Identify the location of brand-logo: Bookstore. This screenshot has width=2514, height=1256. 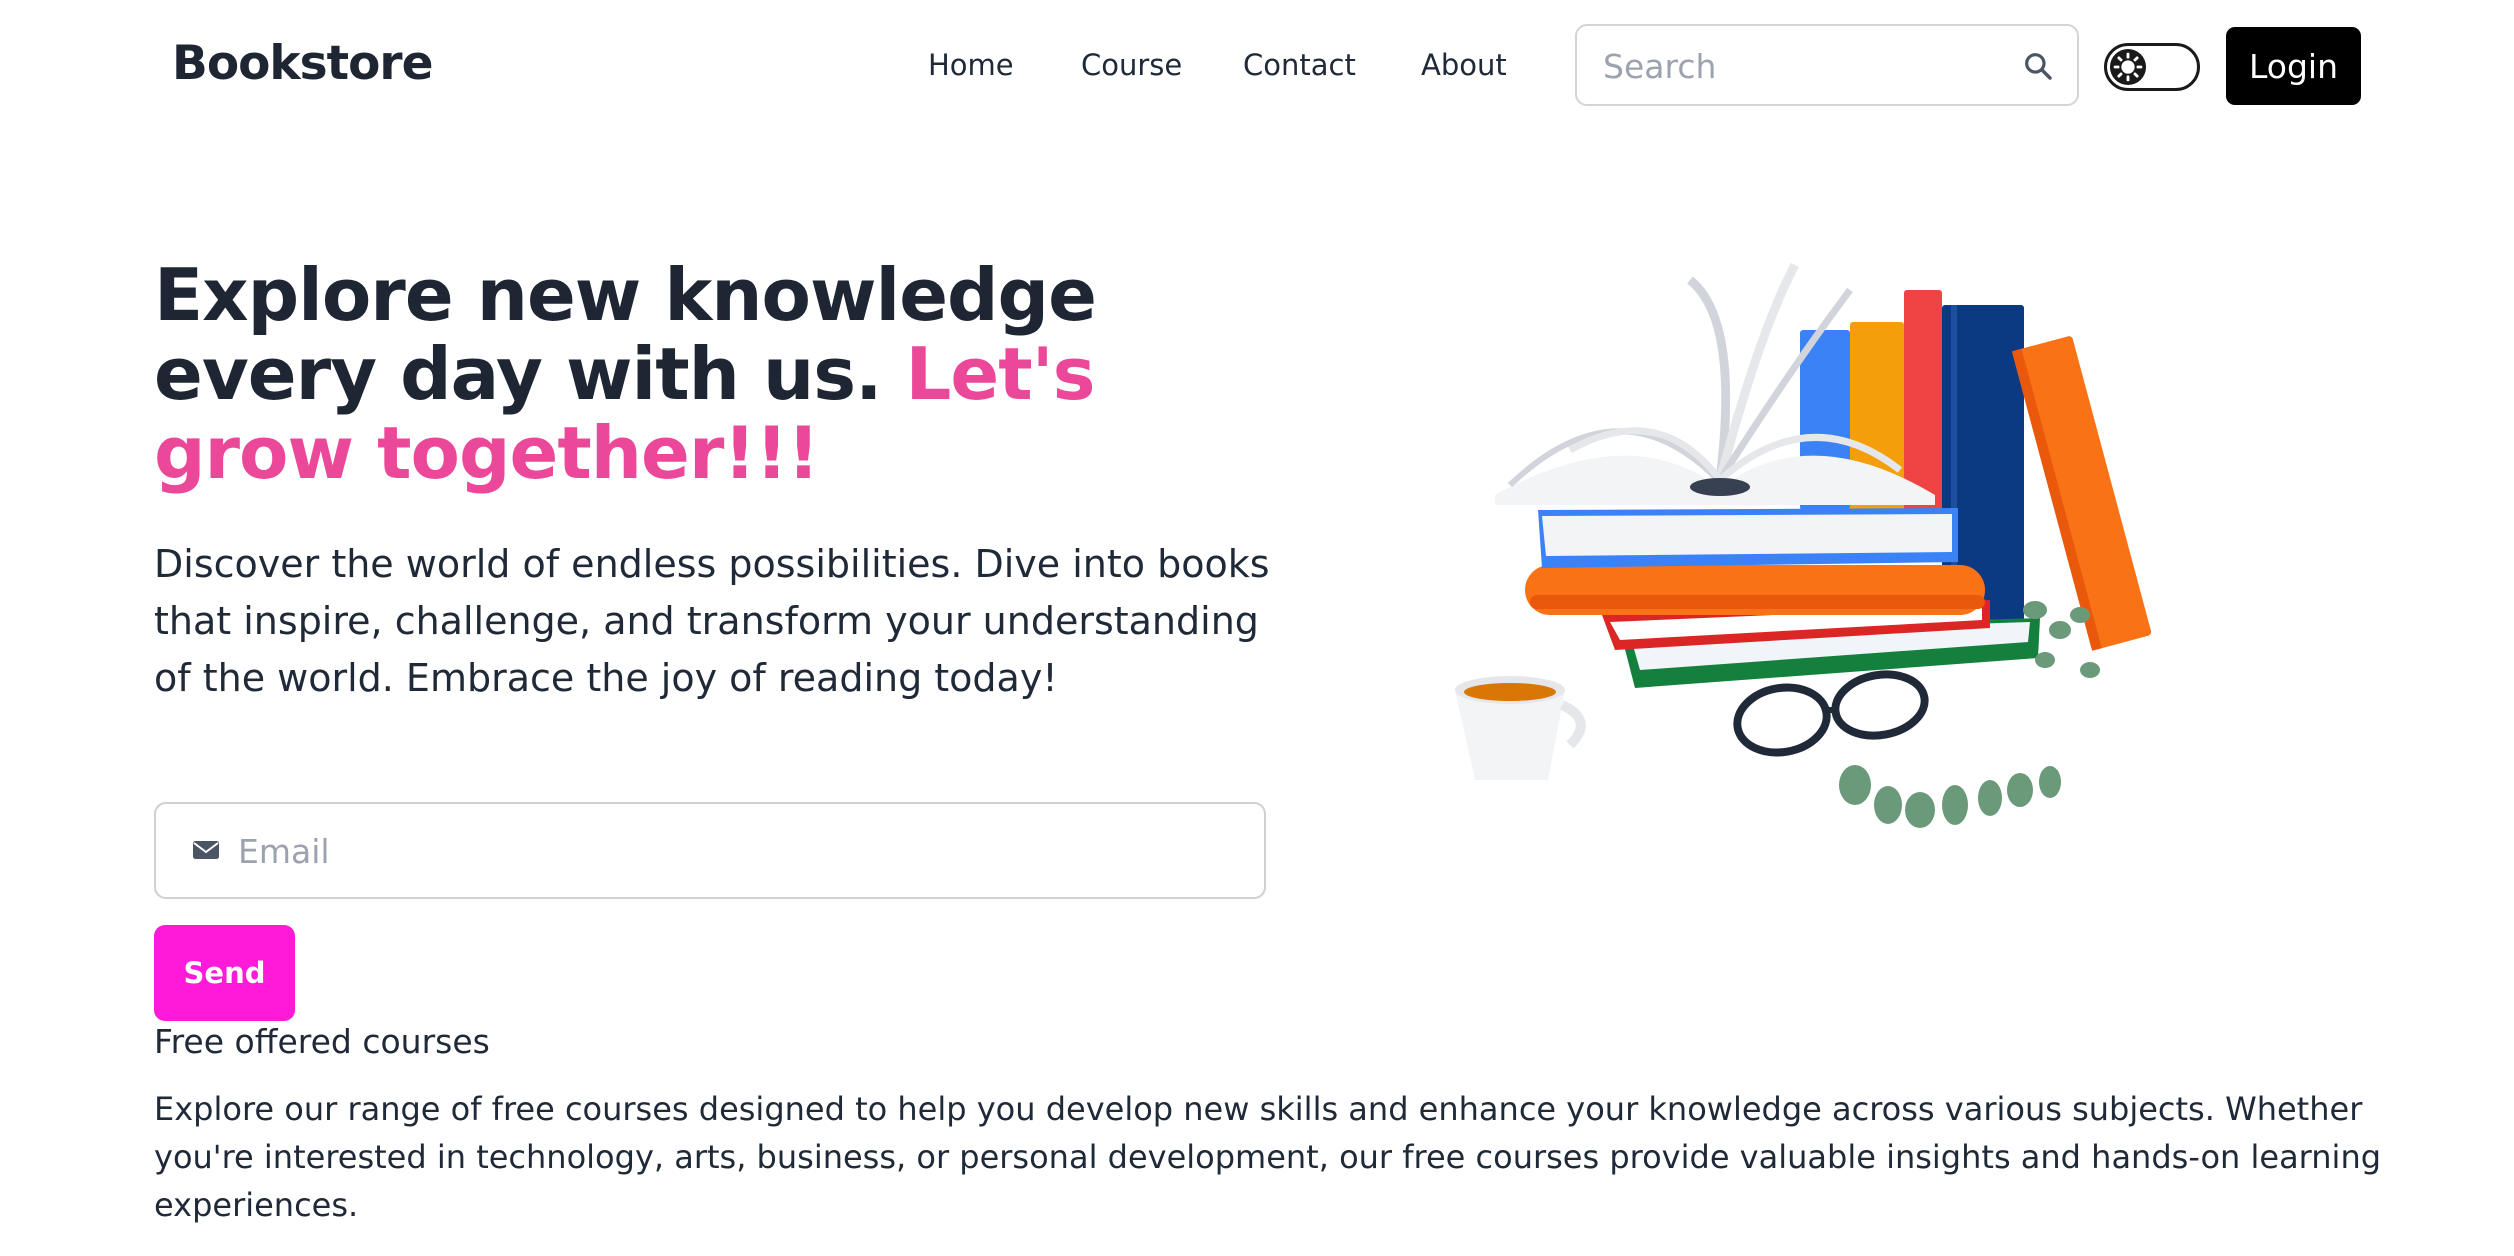
(302, 63).